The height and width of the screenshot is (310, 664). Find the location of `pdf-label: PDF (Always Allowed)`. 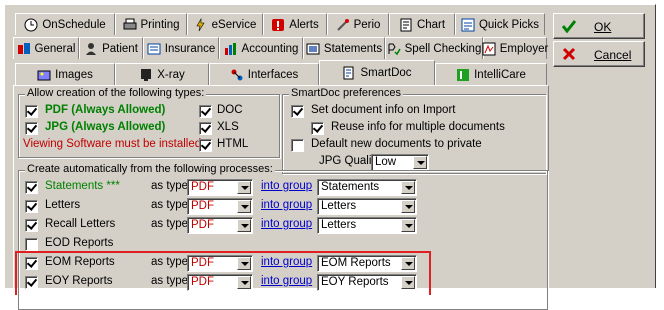

pdf-label: PDF (Always Allowed) is located at coordinates (105, 110).